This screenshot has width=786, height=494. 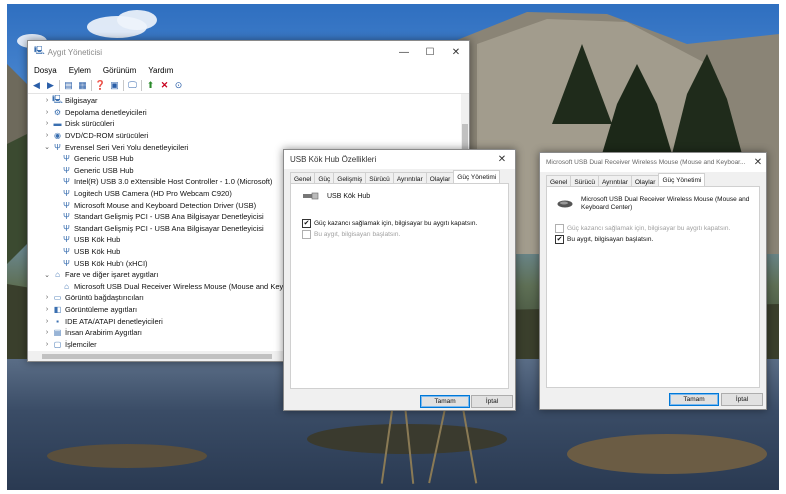 I want to click on shore-rocks, so click(x=127, y=456).